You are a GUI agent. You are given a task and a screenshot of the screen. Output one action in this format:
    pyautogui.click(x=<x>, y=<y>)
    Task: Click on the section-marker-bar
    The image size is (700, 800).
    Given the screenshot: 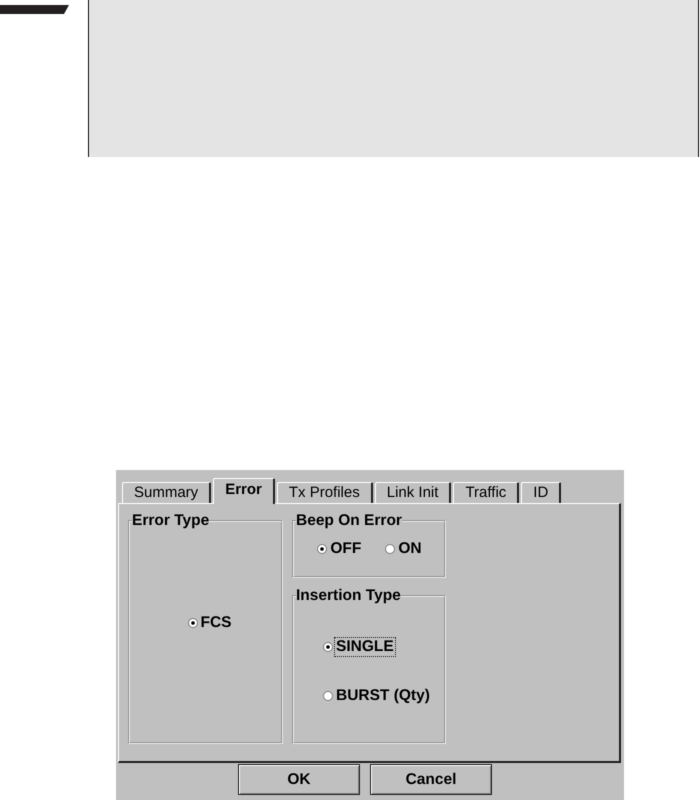 What is the action you would take?
    pyautogui.click(x=34, y=9)
    